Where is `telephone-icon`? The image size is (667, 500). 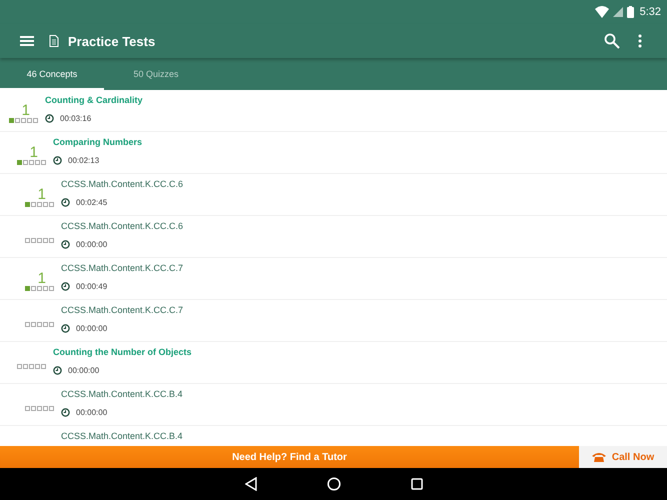
telephone-icon is located at coordinates (599, 457).